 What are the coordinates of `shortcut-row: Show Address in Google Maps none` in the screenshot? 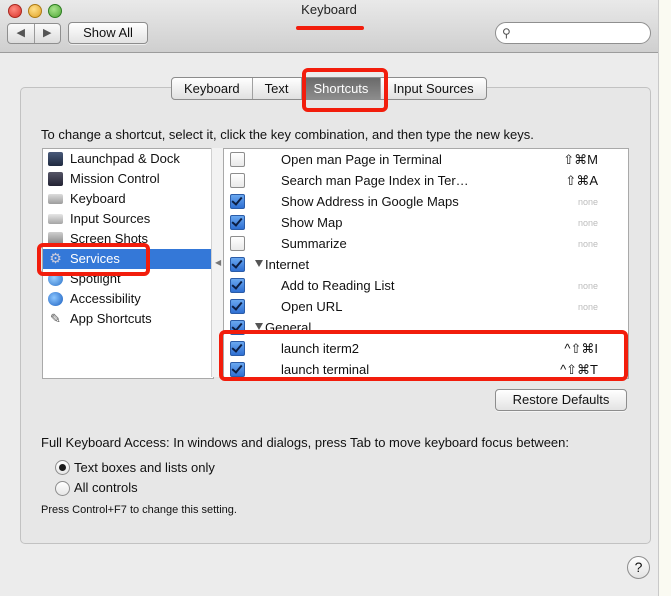 It's located at (426, 201).